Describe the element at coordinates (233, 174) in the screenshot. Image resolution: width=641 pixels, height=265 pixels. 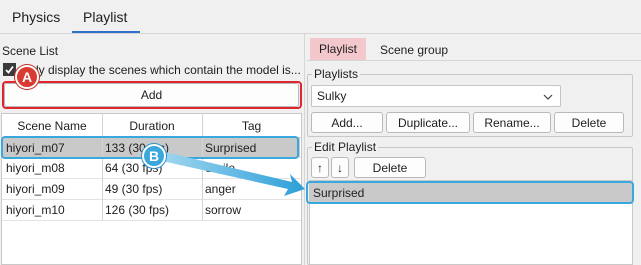
I see `annotation-arrow` at that location.